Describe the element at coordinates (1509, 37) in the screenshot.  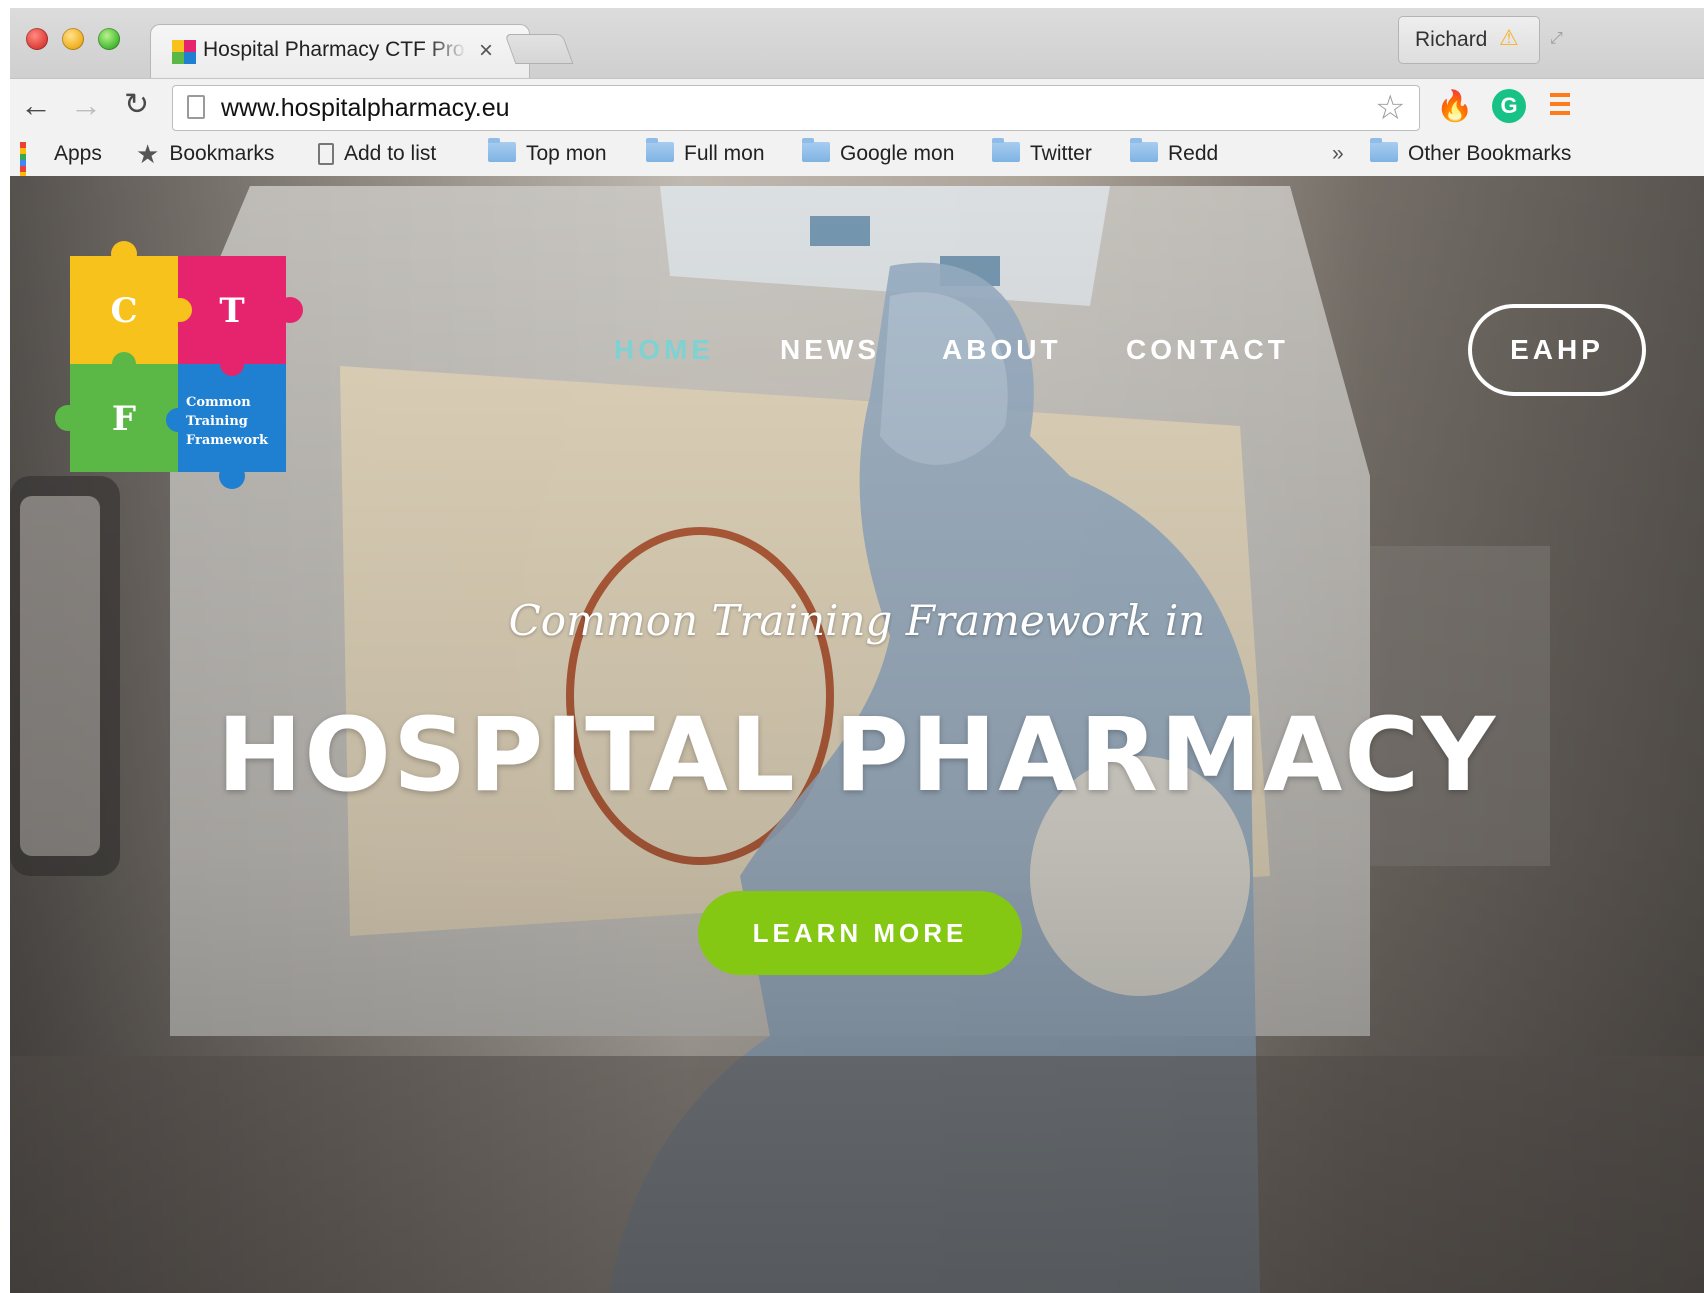
I see `warning-icon: ⚠` at that location.